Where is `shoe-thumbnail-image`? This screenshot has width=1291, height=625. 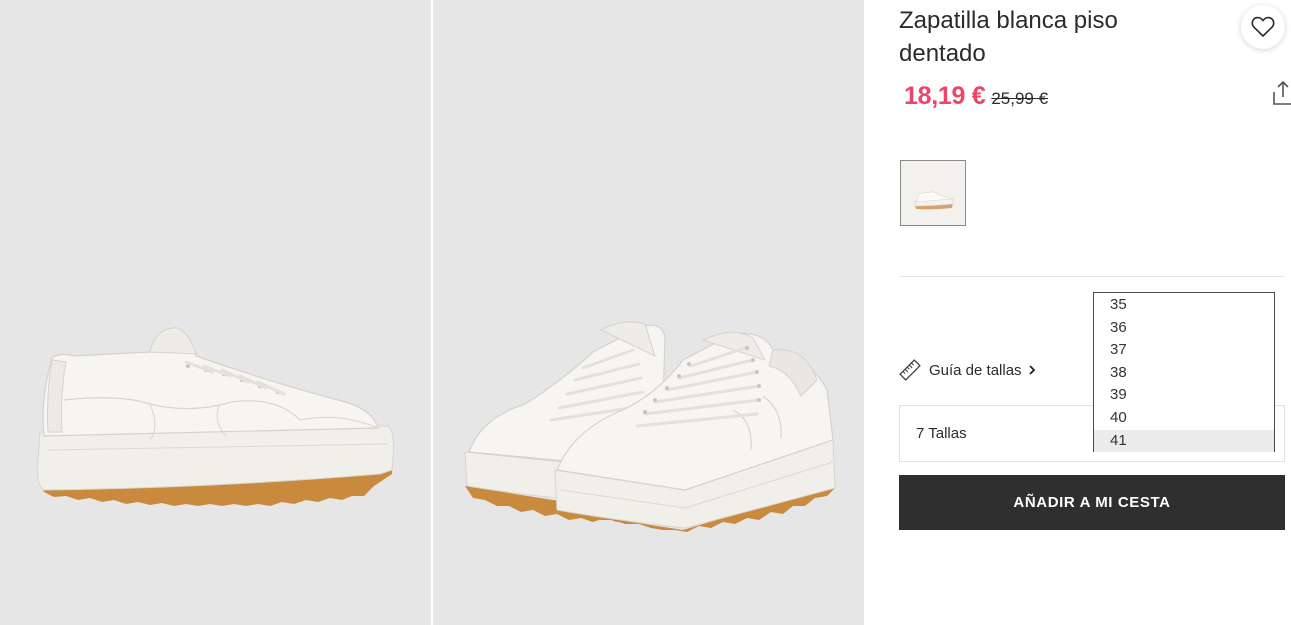
shoe-thumbnail-image is located at coordinates (933, 193).